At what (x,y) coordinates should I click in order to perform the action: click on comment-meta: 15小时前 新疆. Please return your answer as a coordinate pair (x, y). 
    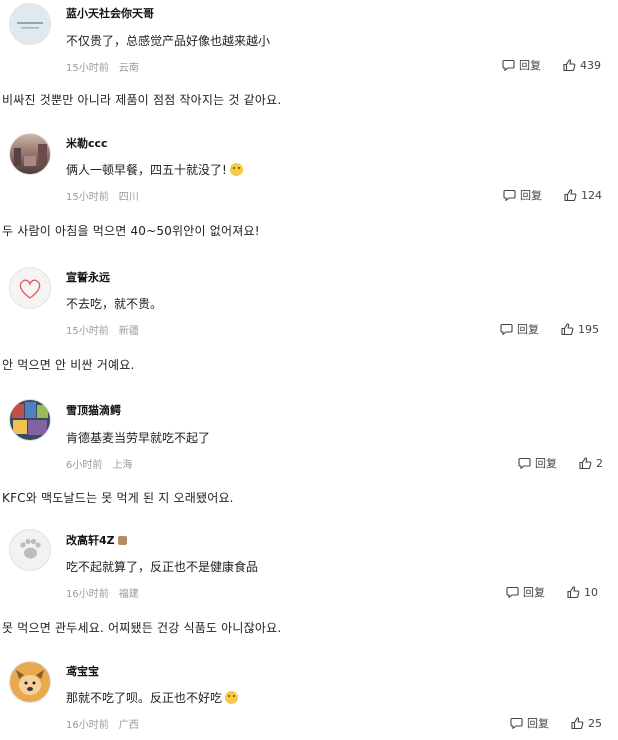
    Looking at the image, I should click on (102, 329).